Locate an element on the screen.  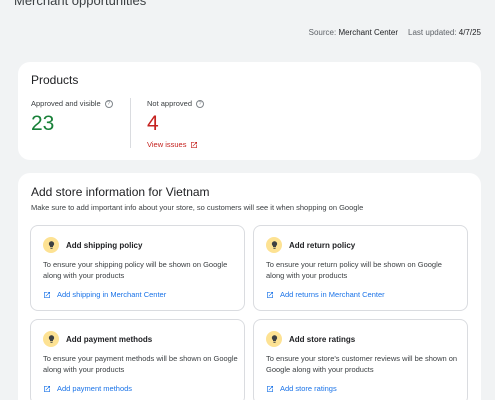
not-approved-label-row: Not approved ? is located at coordinates (176, 103).